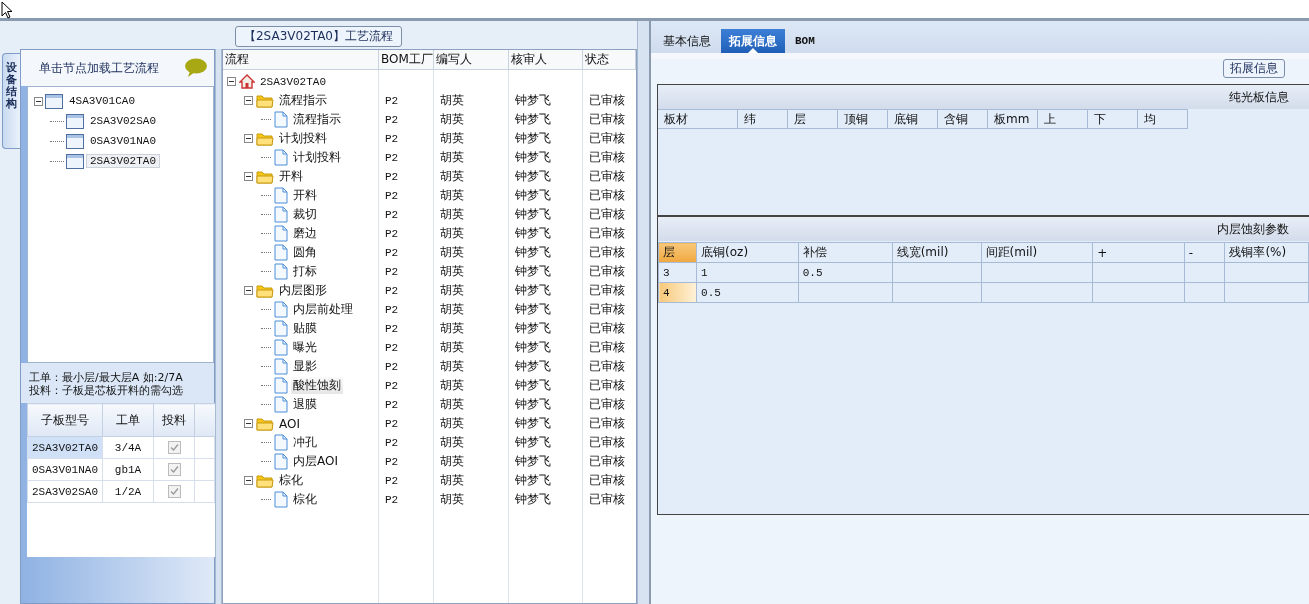 The width and height of the screenshot is (1309, 604). I want to click on tree-node: 打标, so click(305, 271).